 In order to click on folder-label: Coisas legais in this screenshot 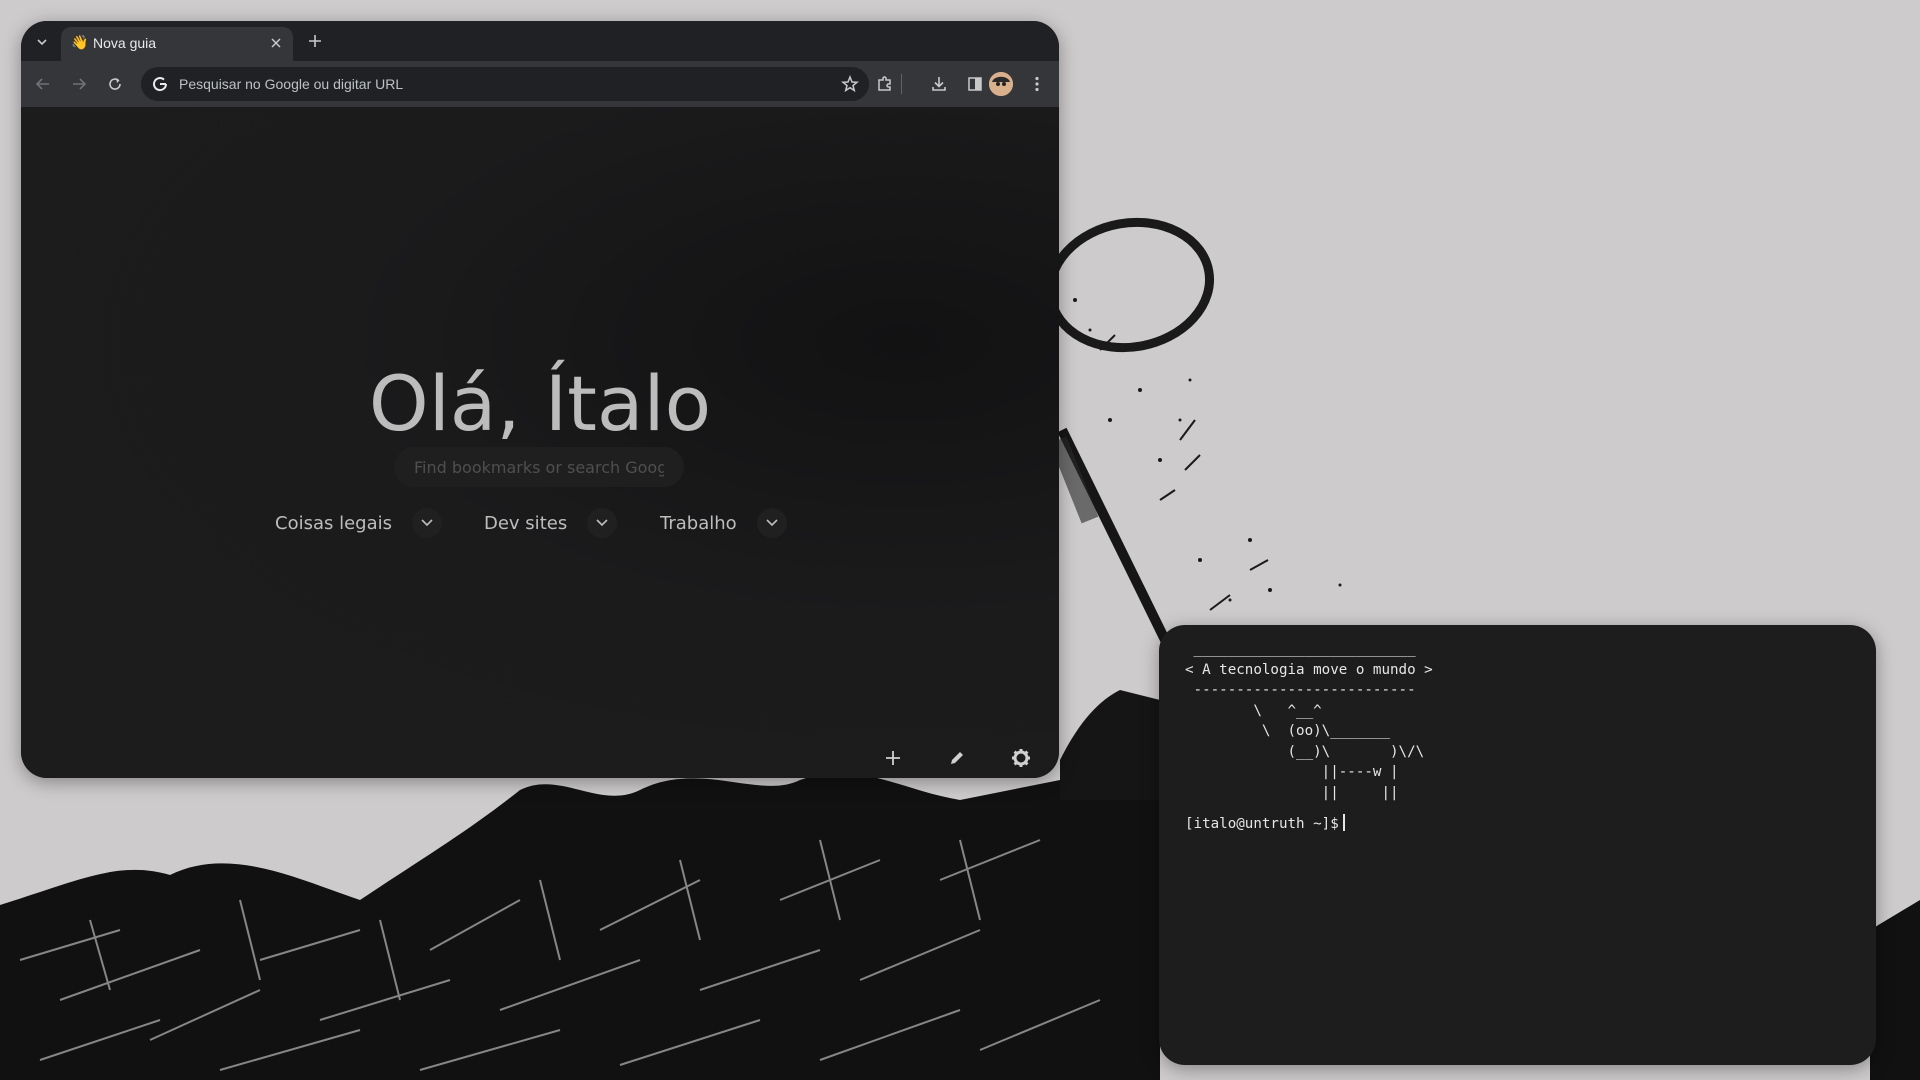, I will do `click(333, 523)`.